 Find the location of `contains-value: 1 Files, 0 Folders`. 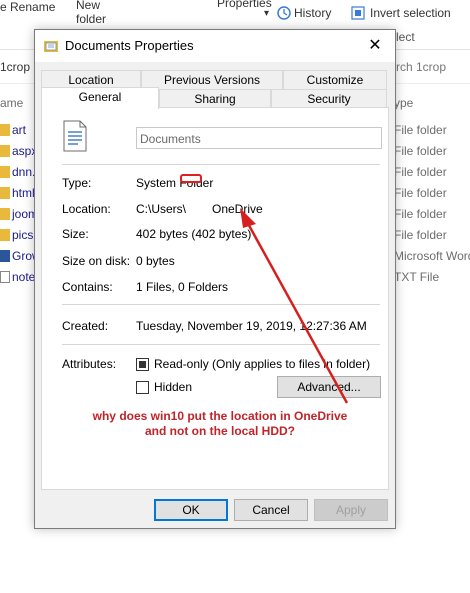

contains-value: 1 Files, 0 Folders is located at coordinates (182, 287).